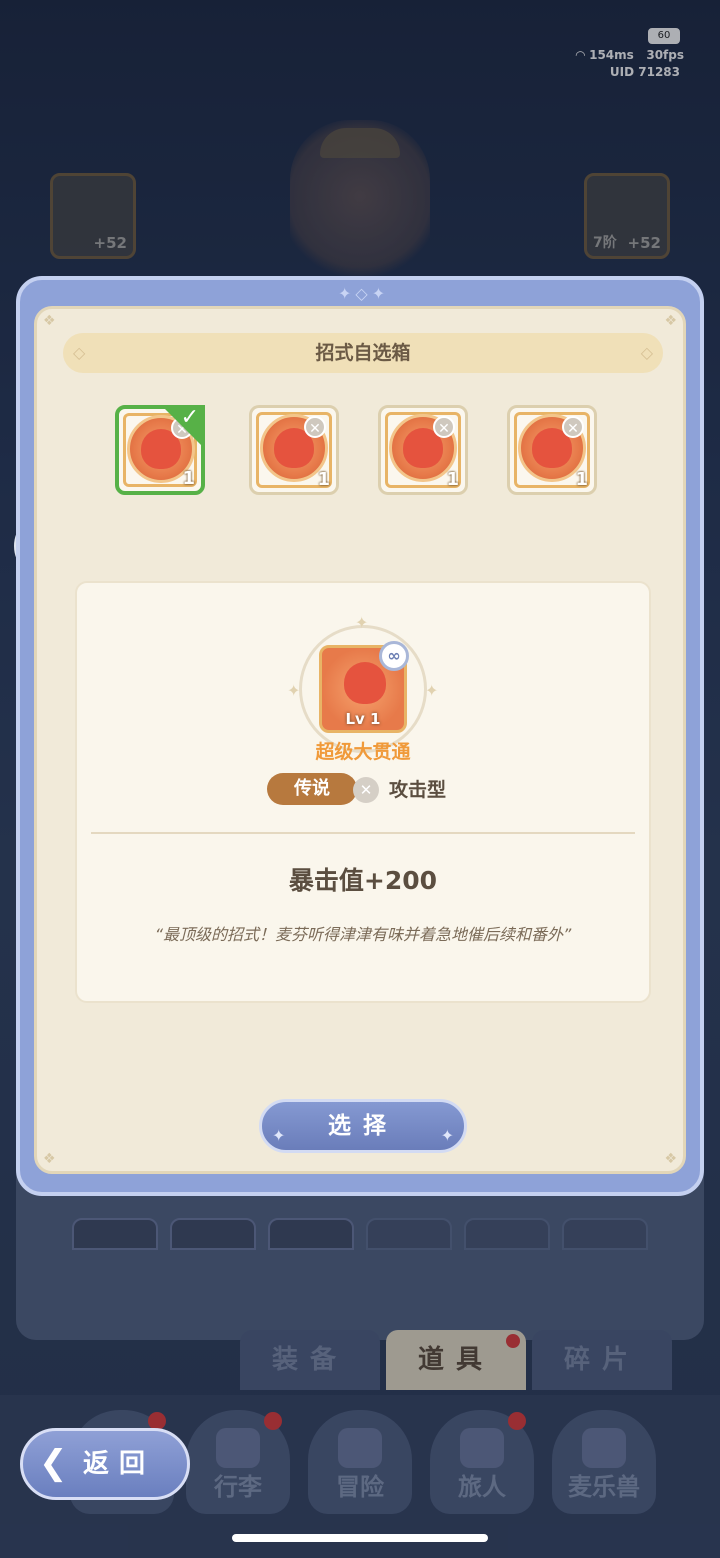 The width and height of the screenshot is (720, 1558). I want to click on home-indicator, so click(360, 1538).